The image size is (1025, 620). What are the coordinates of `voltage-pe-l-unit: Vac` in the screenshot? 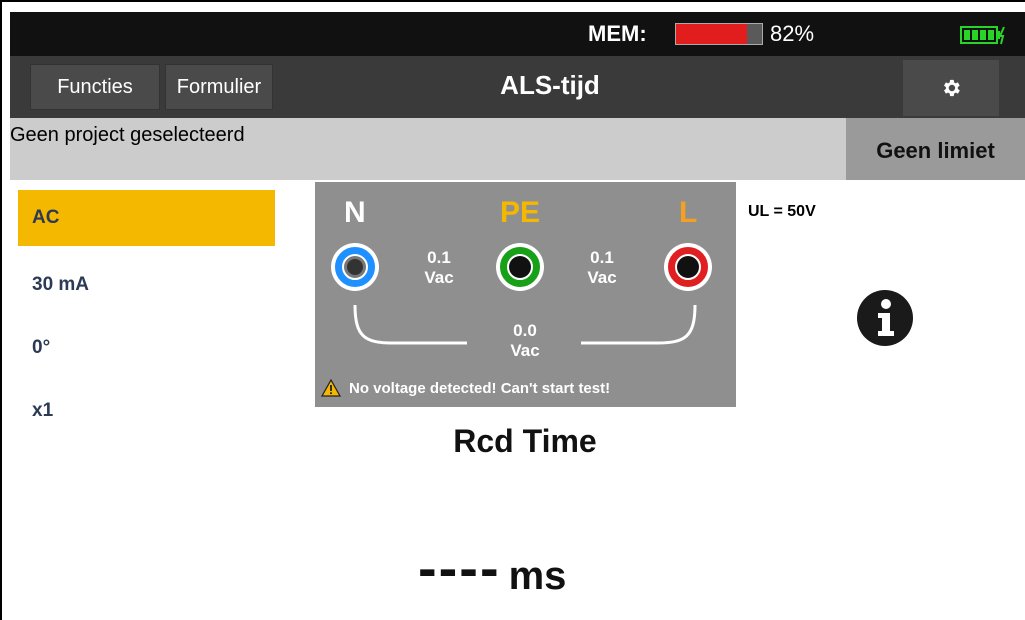 It's located at (602, 277).